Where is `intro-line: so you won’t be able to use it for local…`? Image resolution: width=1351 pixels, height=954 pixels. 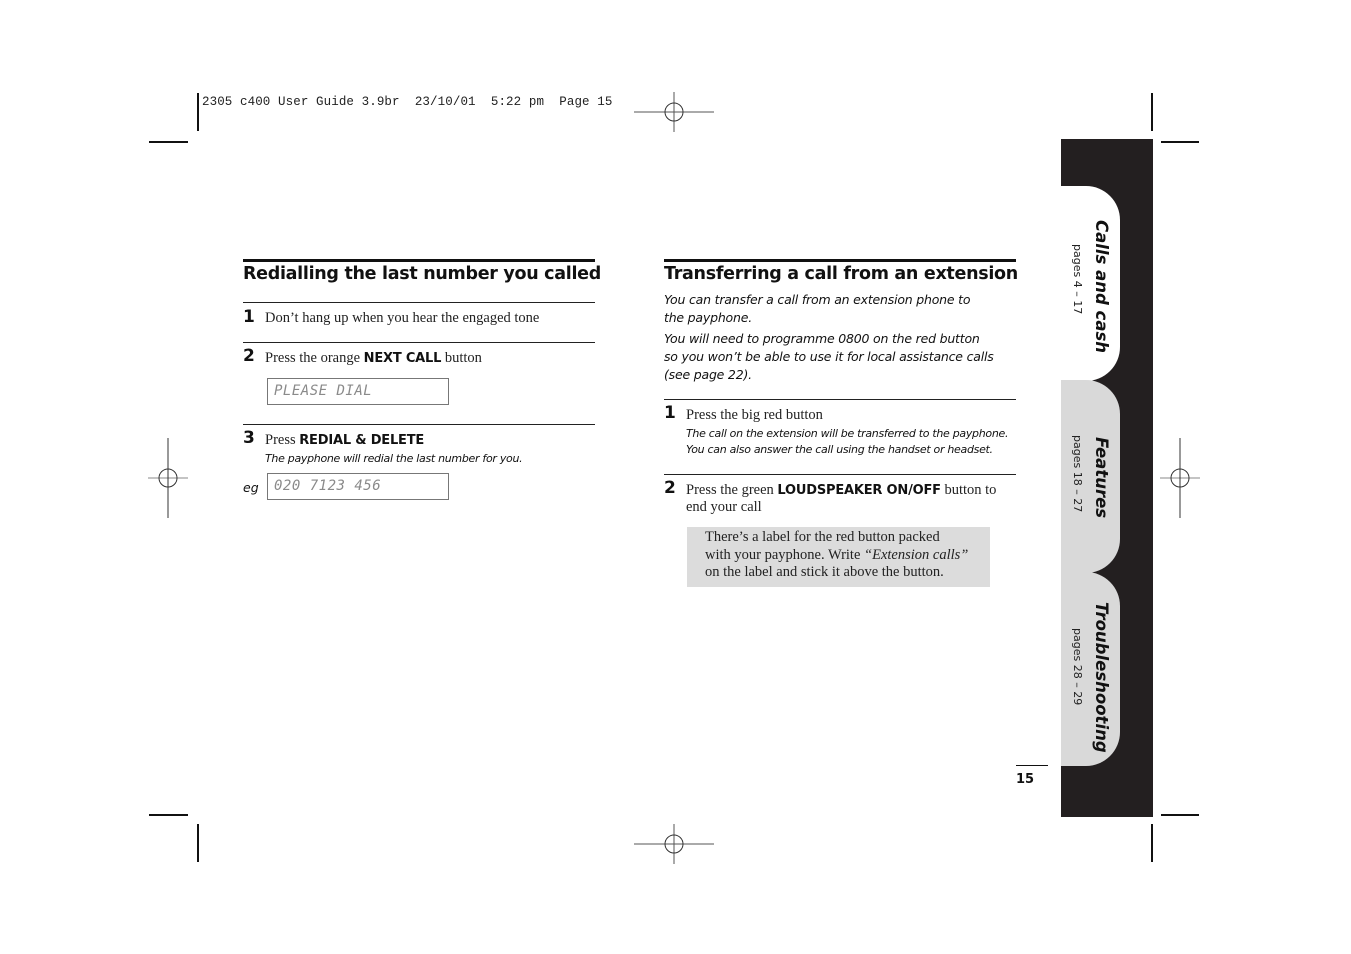
intro-line: so you won’t be able to use it for local… is located at coordinates (829, 356).